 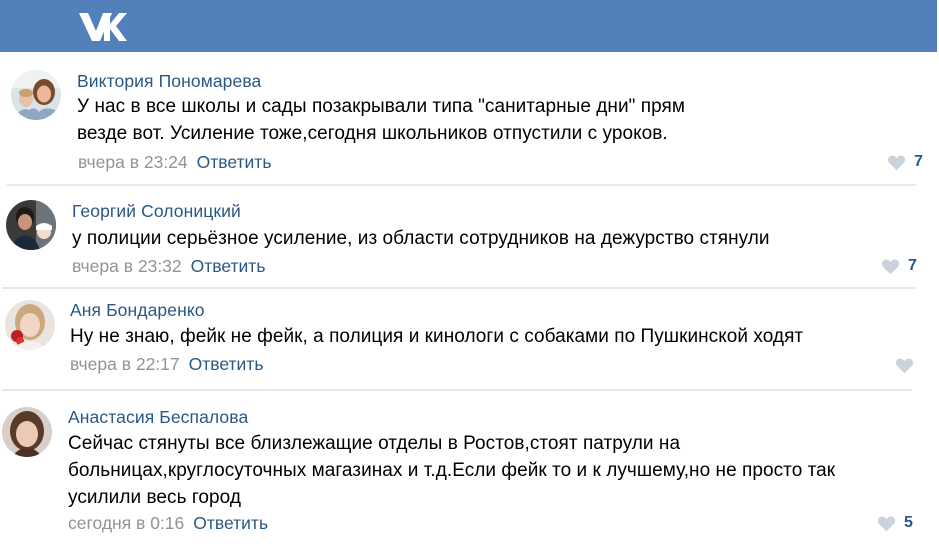 What do you see at coordinates (468, 26) in the screenshot?
I see `app-header` at bounding box center [468, 26].